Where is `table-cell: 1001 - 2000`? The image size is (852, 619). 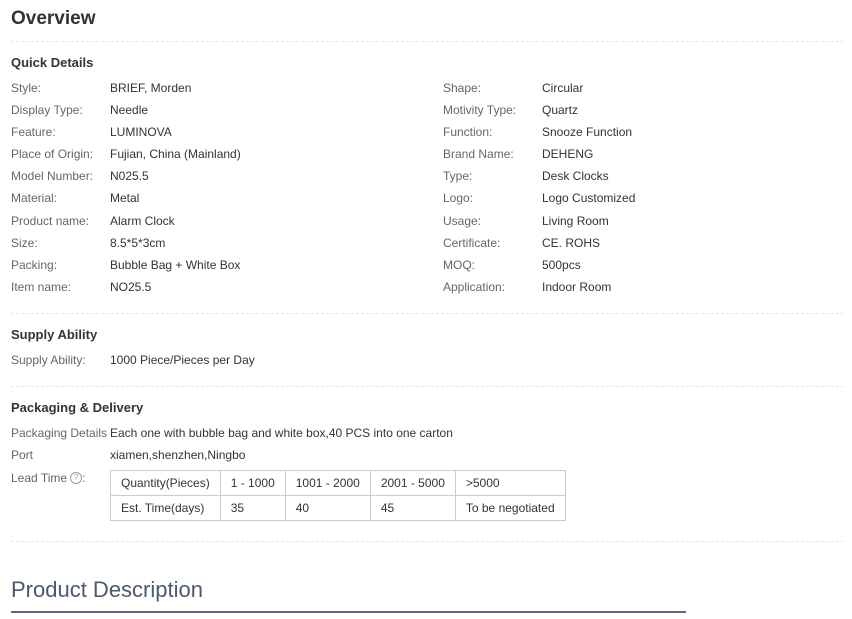 table-cell: 1001 - 2000 is located at coordinates (327, 483).